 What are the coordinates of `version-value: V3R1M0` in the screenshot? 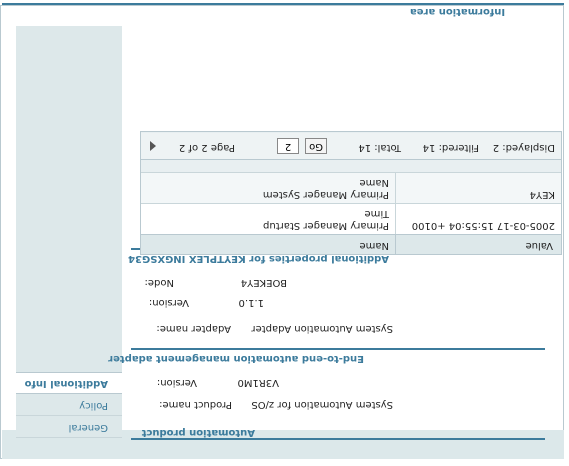 It's located at (258, 382).